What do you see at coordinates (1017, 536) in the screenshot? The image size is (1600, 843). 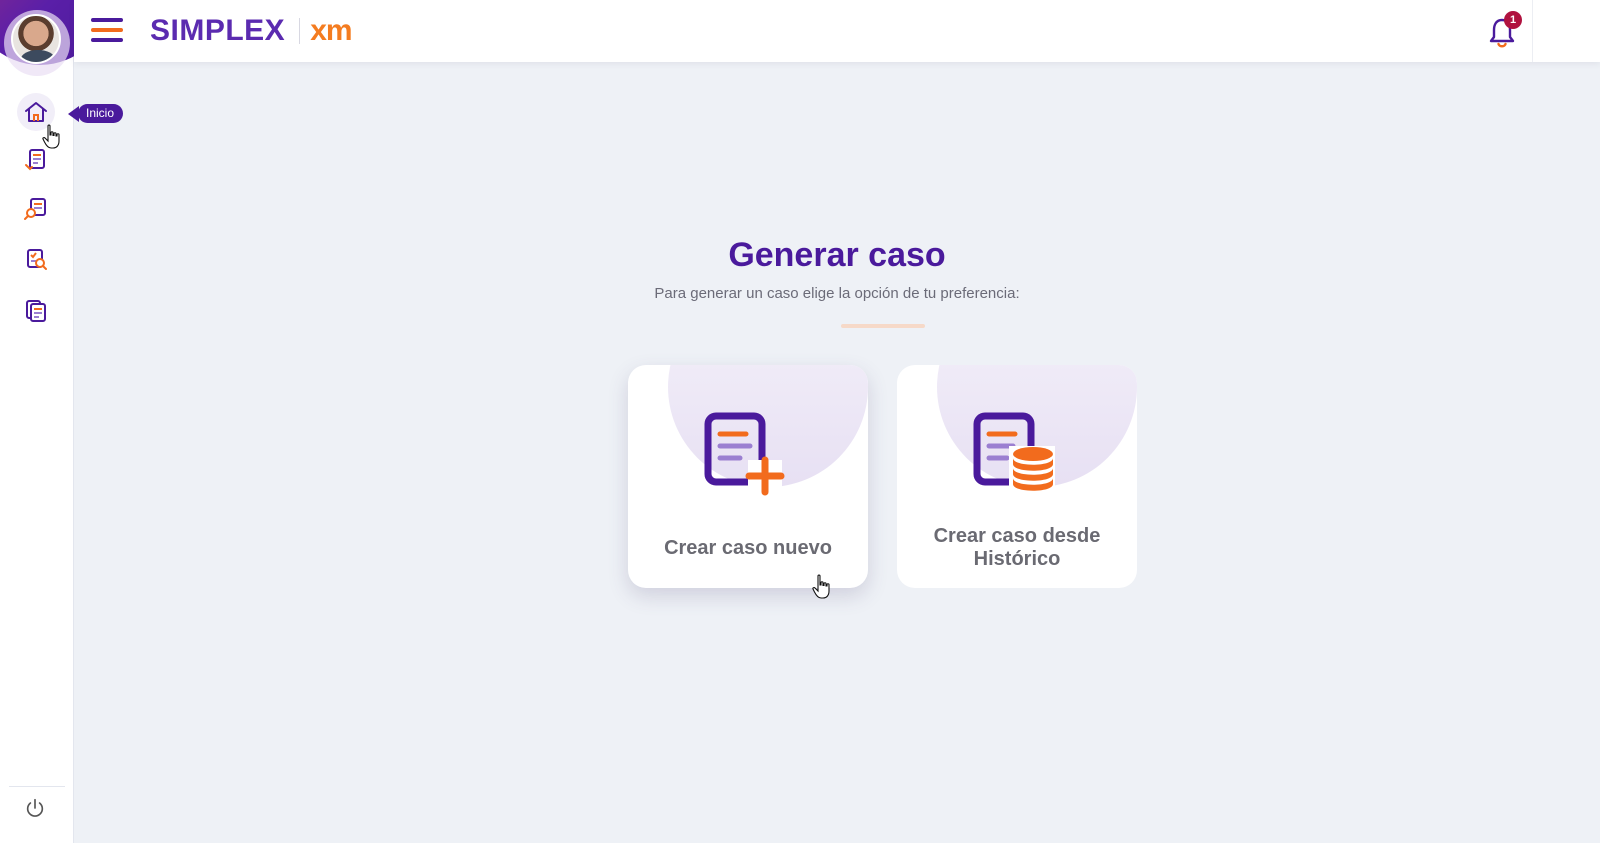 I see `card-label-line1: Crear caso desde` at bounding box center [1017, 536].